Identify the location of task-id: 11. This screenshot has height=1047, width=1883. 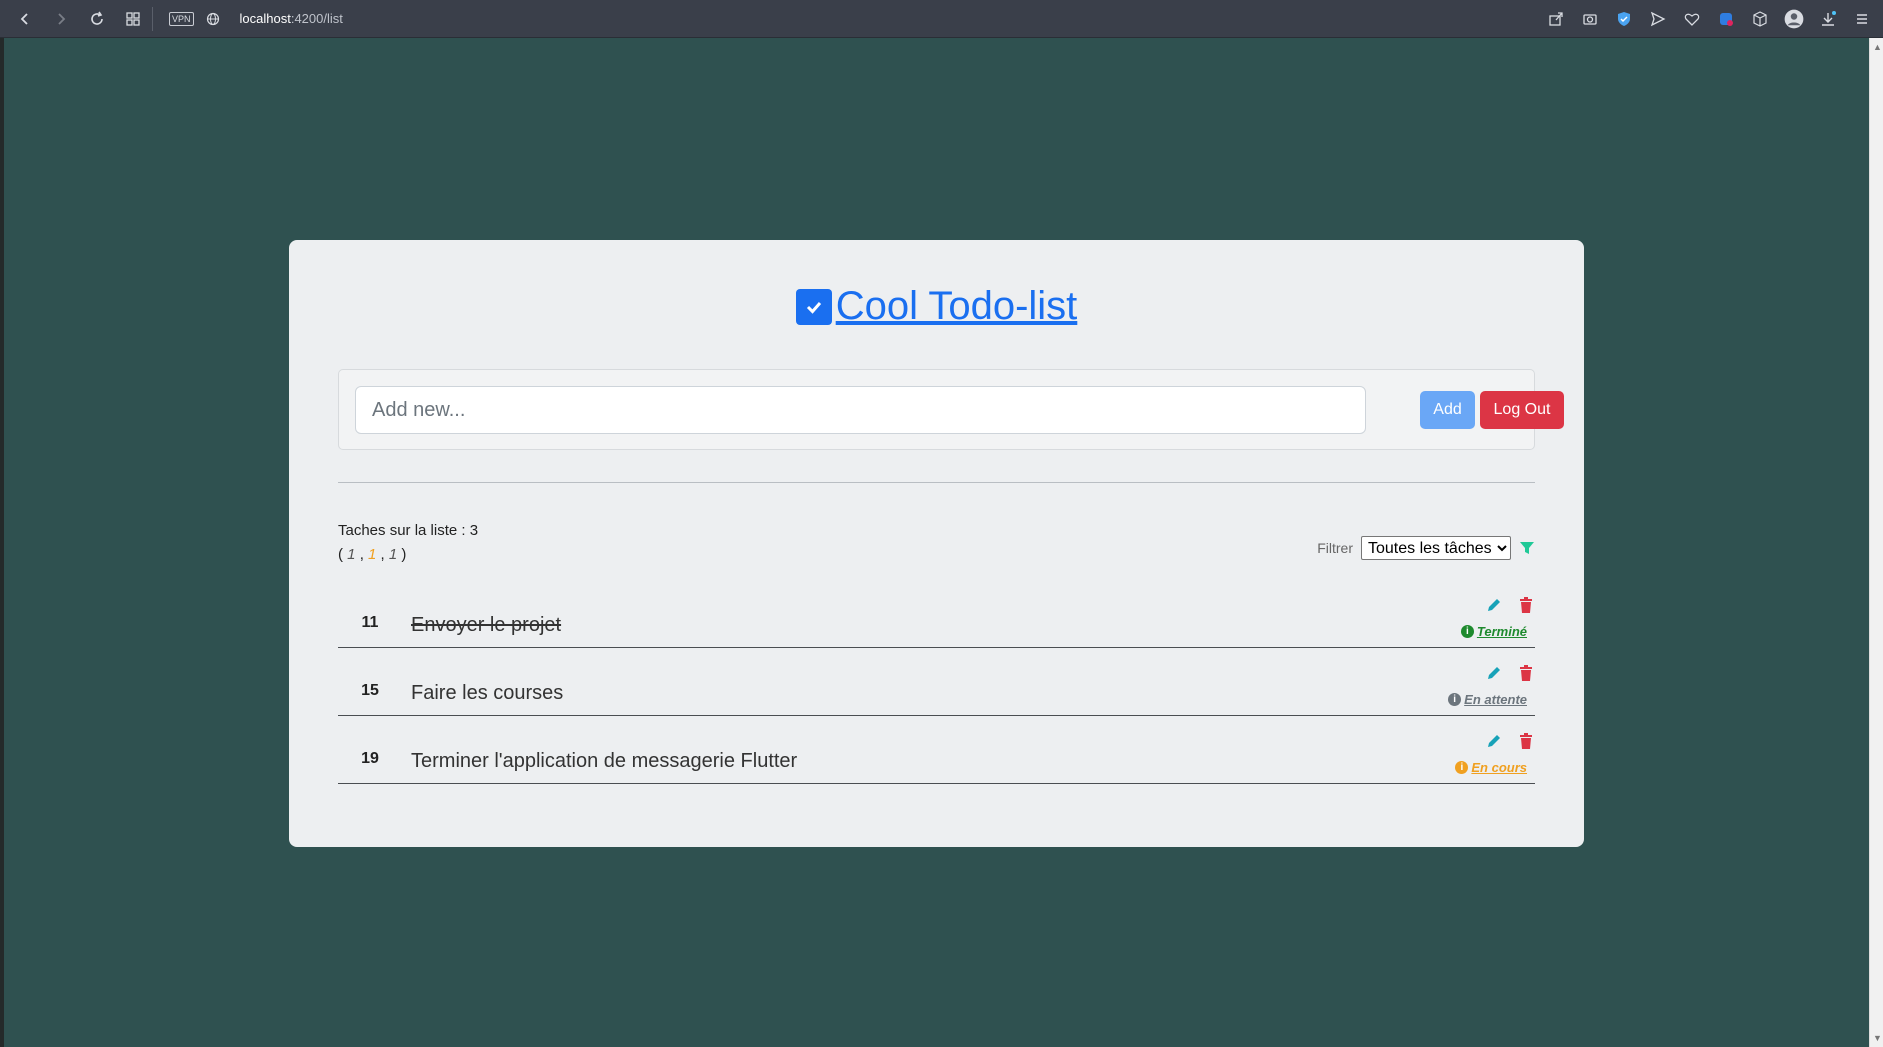
(370, 622).